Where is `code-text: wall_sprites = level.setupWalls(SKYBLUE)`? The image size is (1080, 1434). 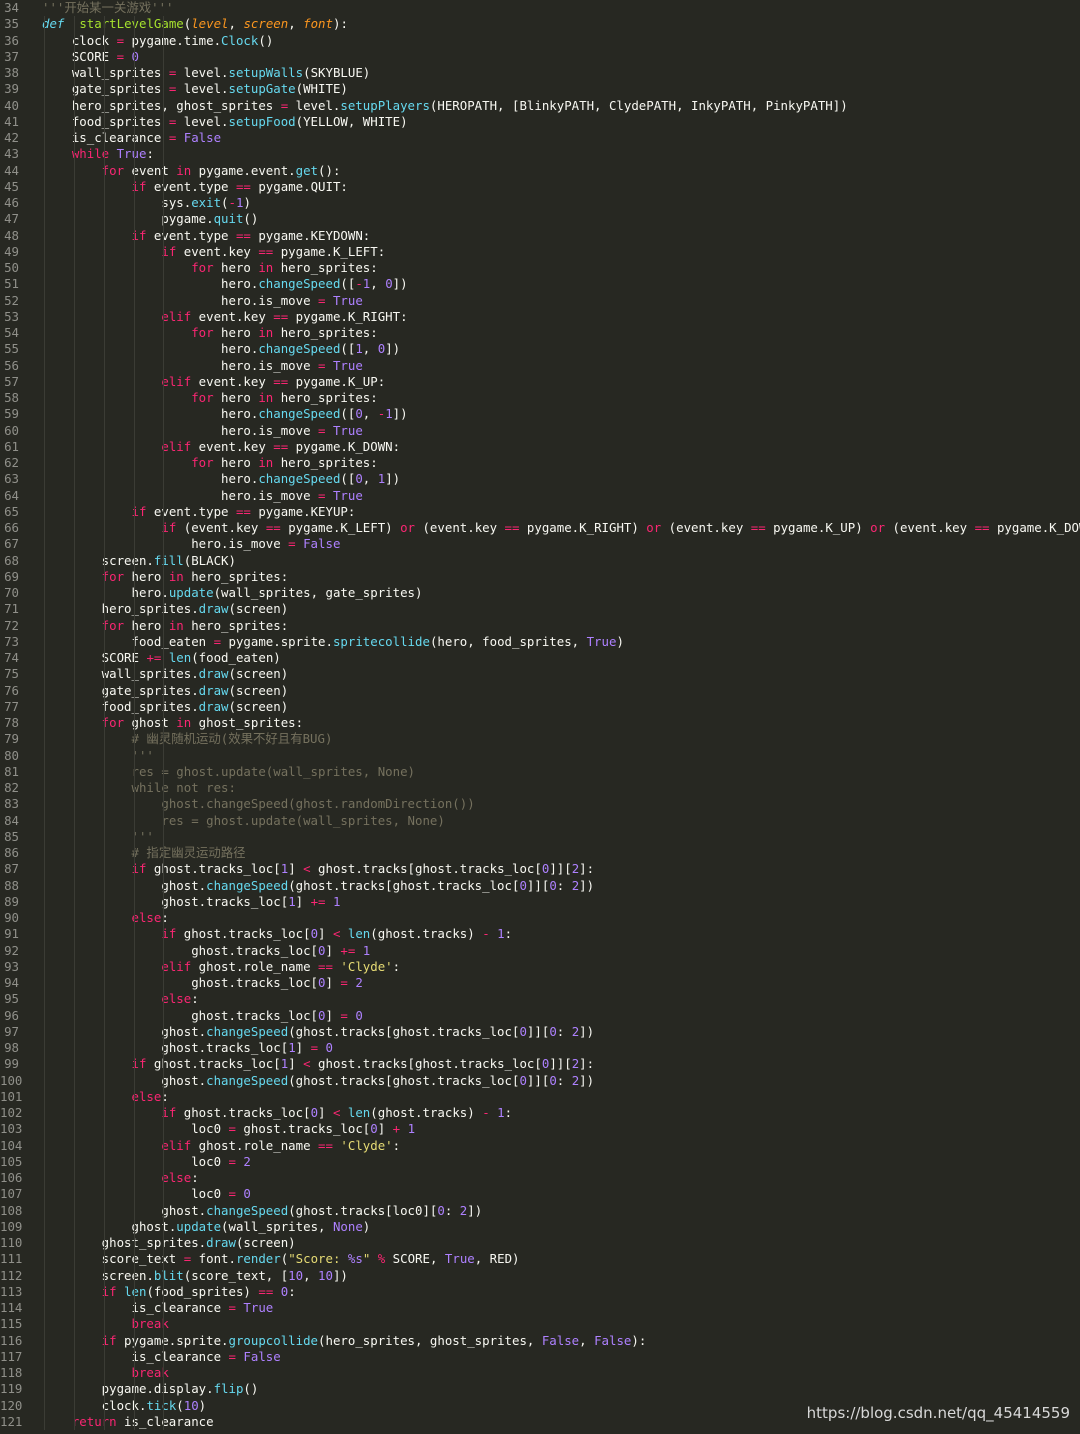
code-text: wall_sprites = level.setupWalls(SKYBLUE) is located at coordinates (221, 73).